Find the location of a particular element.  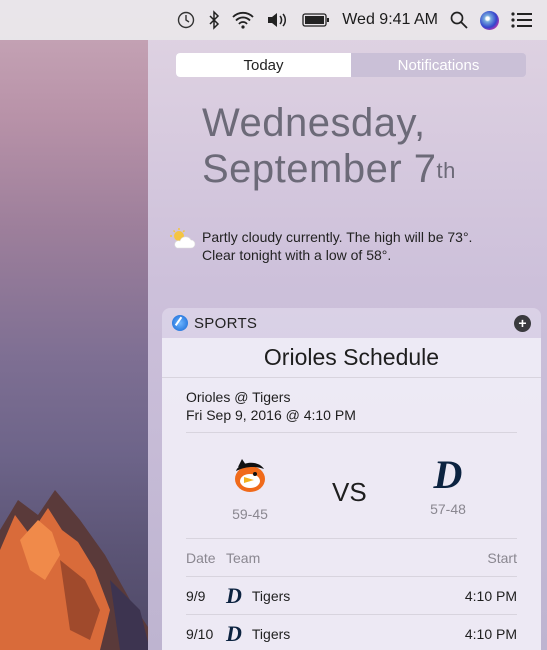

table-header-row: Date Team Start is located at coordinates (351, 557).